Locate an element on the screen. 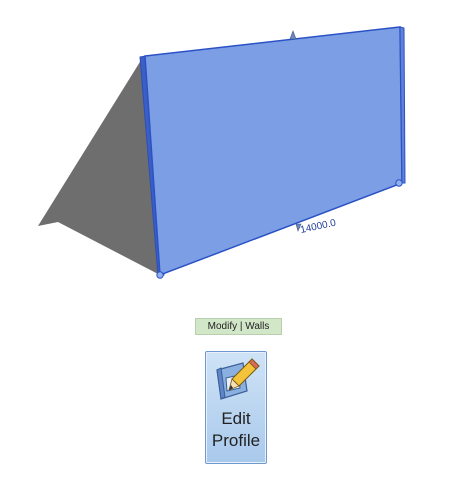  end-grip-left is located at coordinates (160, 275).